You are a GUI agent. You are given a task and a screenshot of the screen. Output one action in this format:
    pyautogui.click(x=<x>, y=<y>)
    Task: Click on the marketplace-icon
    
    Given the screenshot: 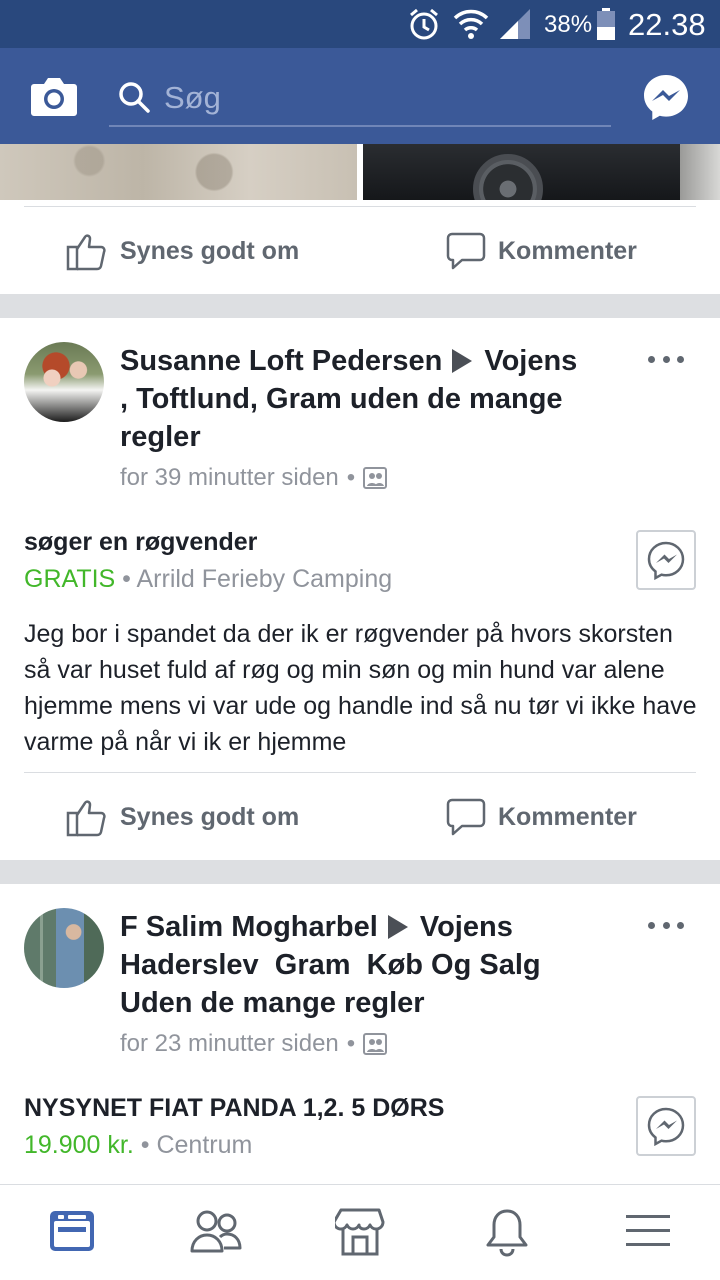 What is the action you would take?
    pyautogui.click(x=360, y=1232)
    